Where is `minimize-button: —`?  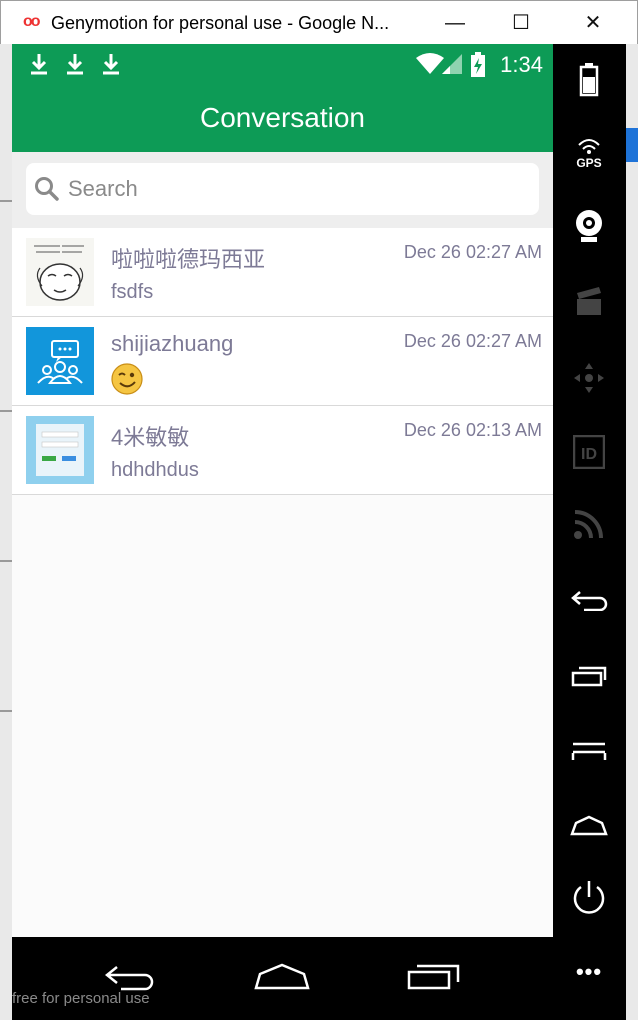 minimize-button: — is located at coordinates (455, 23).